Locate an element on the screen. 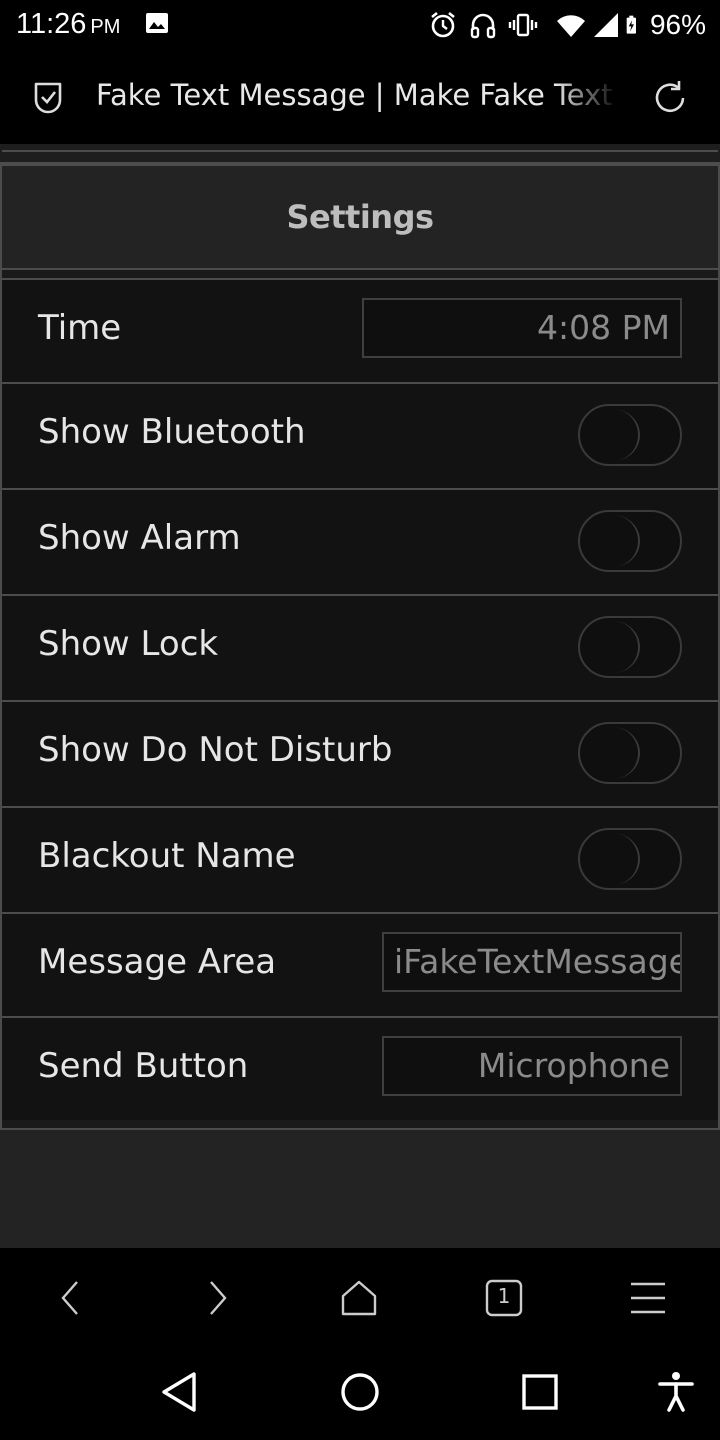 This screenshot has width=720, height=1440. setting-label: Show Alarm is located at coordinates (139, 538).